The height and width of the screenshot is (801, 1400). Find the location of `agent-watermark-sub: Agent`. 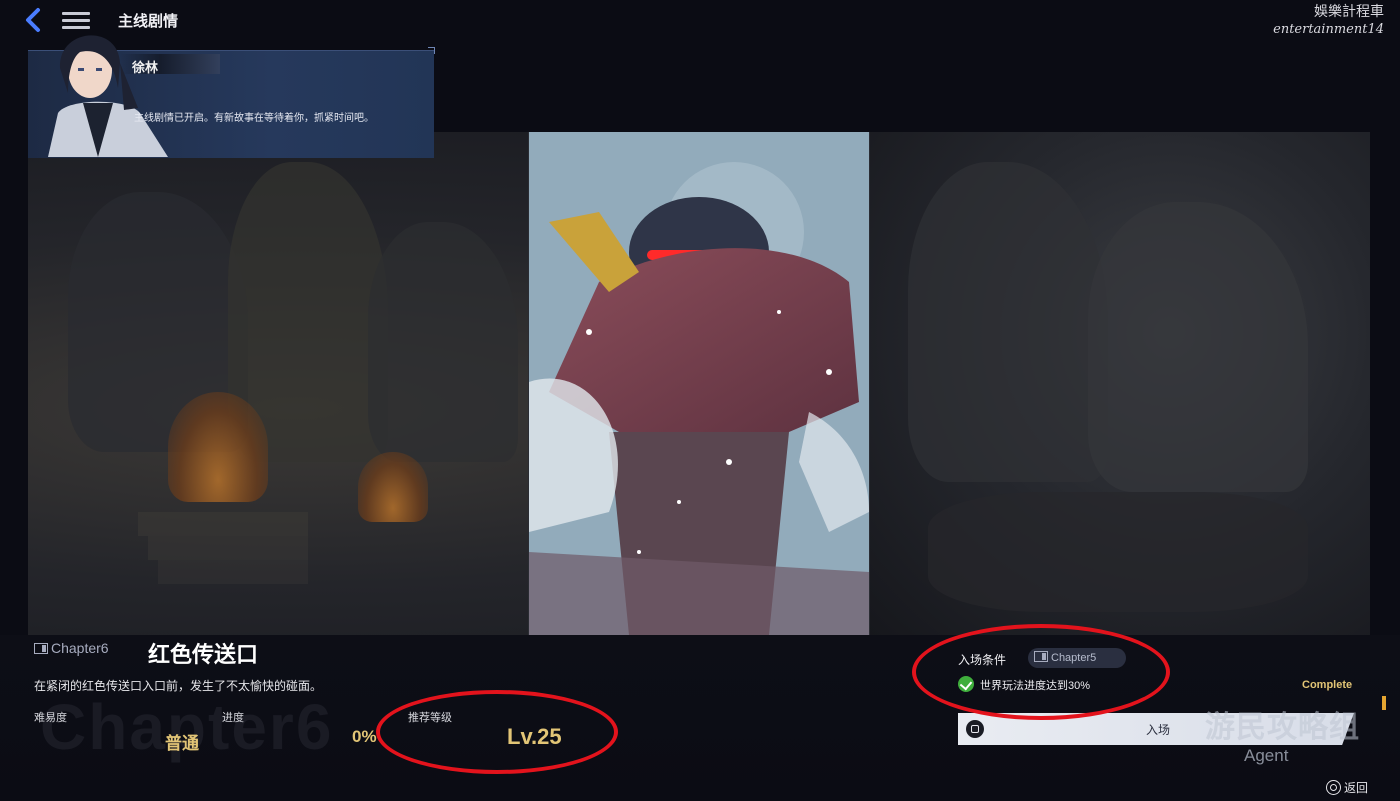

agent-watermark-sub: Agent is located at coordinates (1266, 755).